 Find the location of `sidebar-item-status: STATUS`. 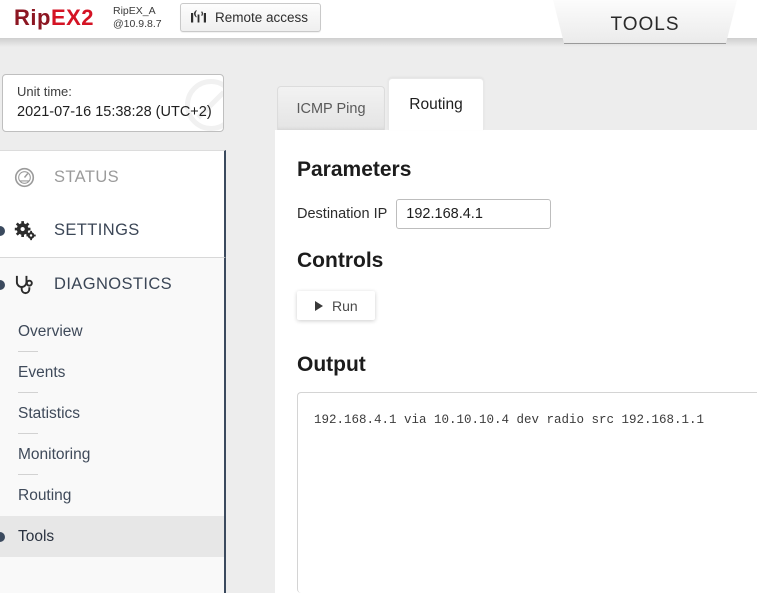

sidebar-item-status: STATUS is located at coordinates (112, 177).